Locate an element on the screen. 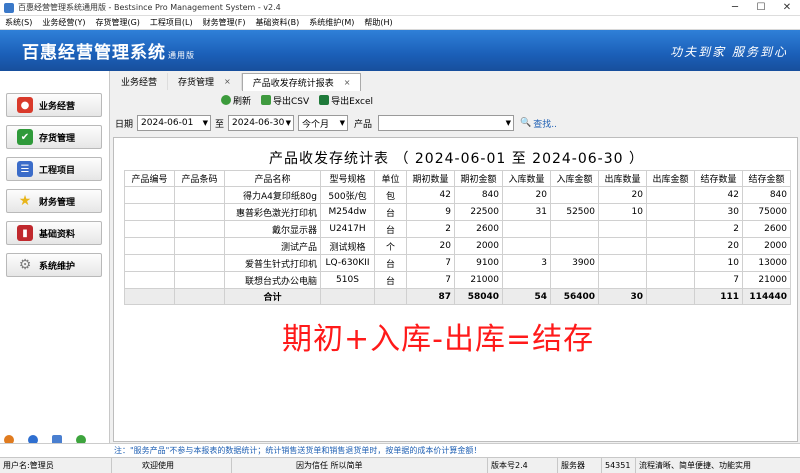 The height and width of the screenshot is (473, 800). table-row: 戴尔显示器 U2417H 台 2 2600 2 2600 is located at coordinates (457, 229).